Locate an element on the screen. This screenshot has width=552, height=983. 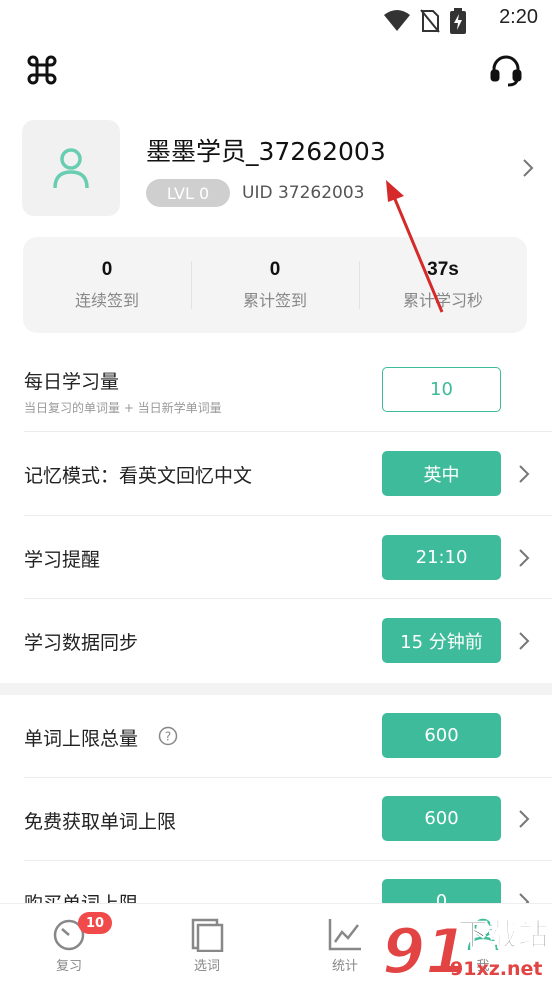
avatar is located at coordinates (71, 168).